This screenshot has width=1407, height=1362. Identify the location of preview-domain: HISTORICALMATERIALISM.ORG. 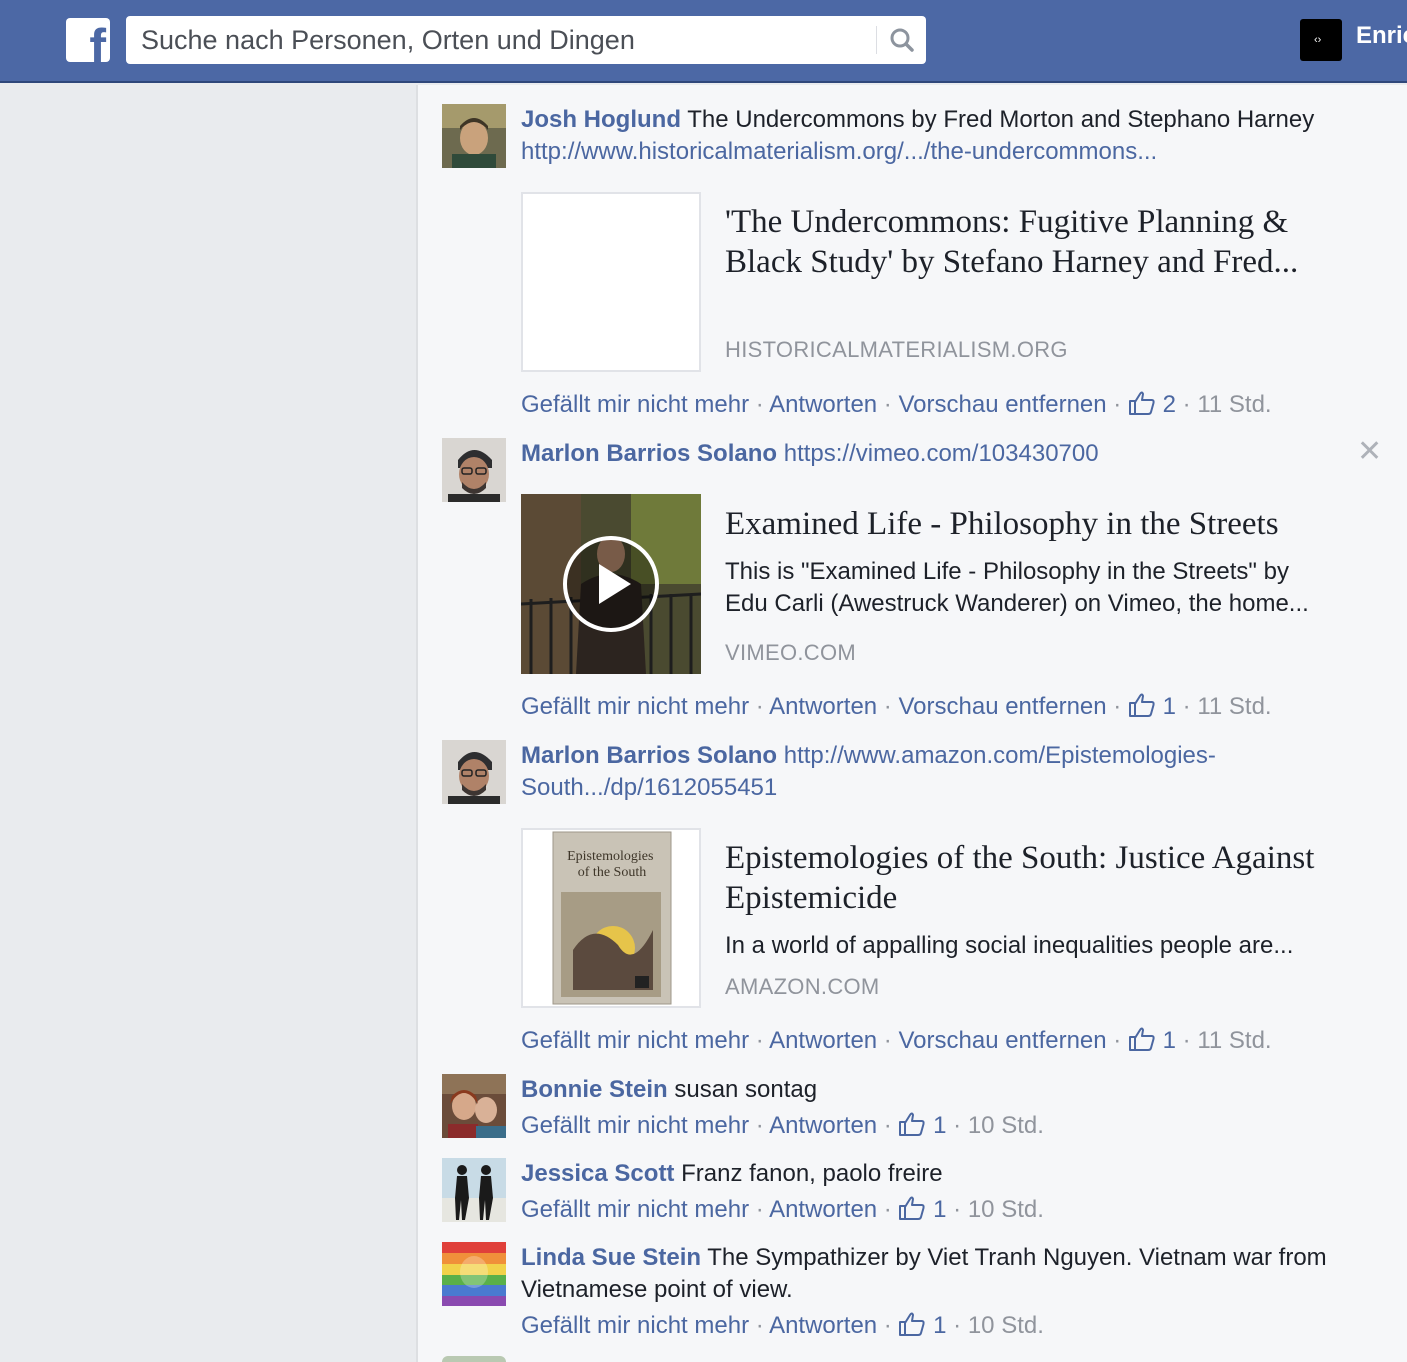
(896, 349).